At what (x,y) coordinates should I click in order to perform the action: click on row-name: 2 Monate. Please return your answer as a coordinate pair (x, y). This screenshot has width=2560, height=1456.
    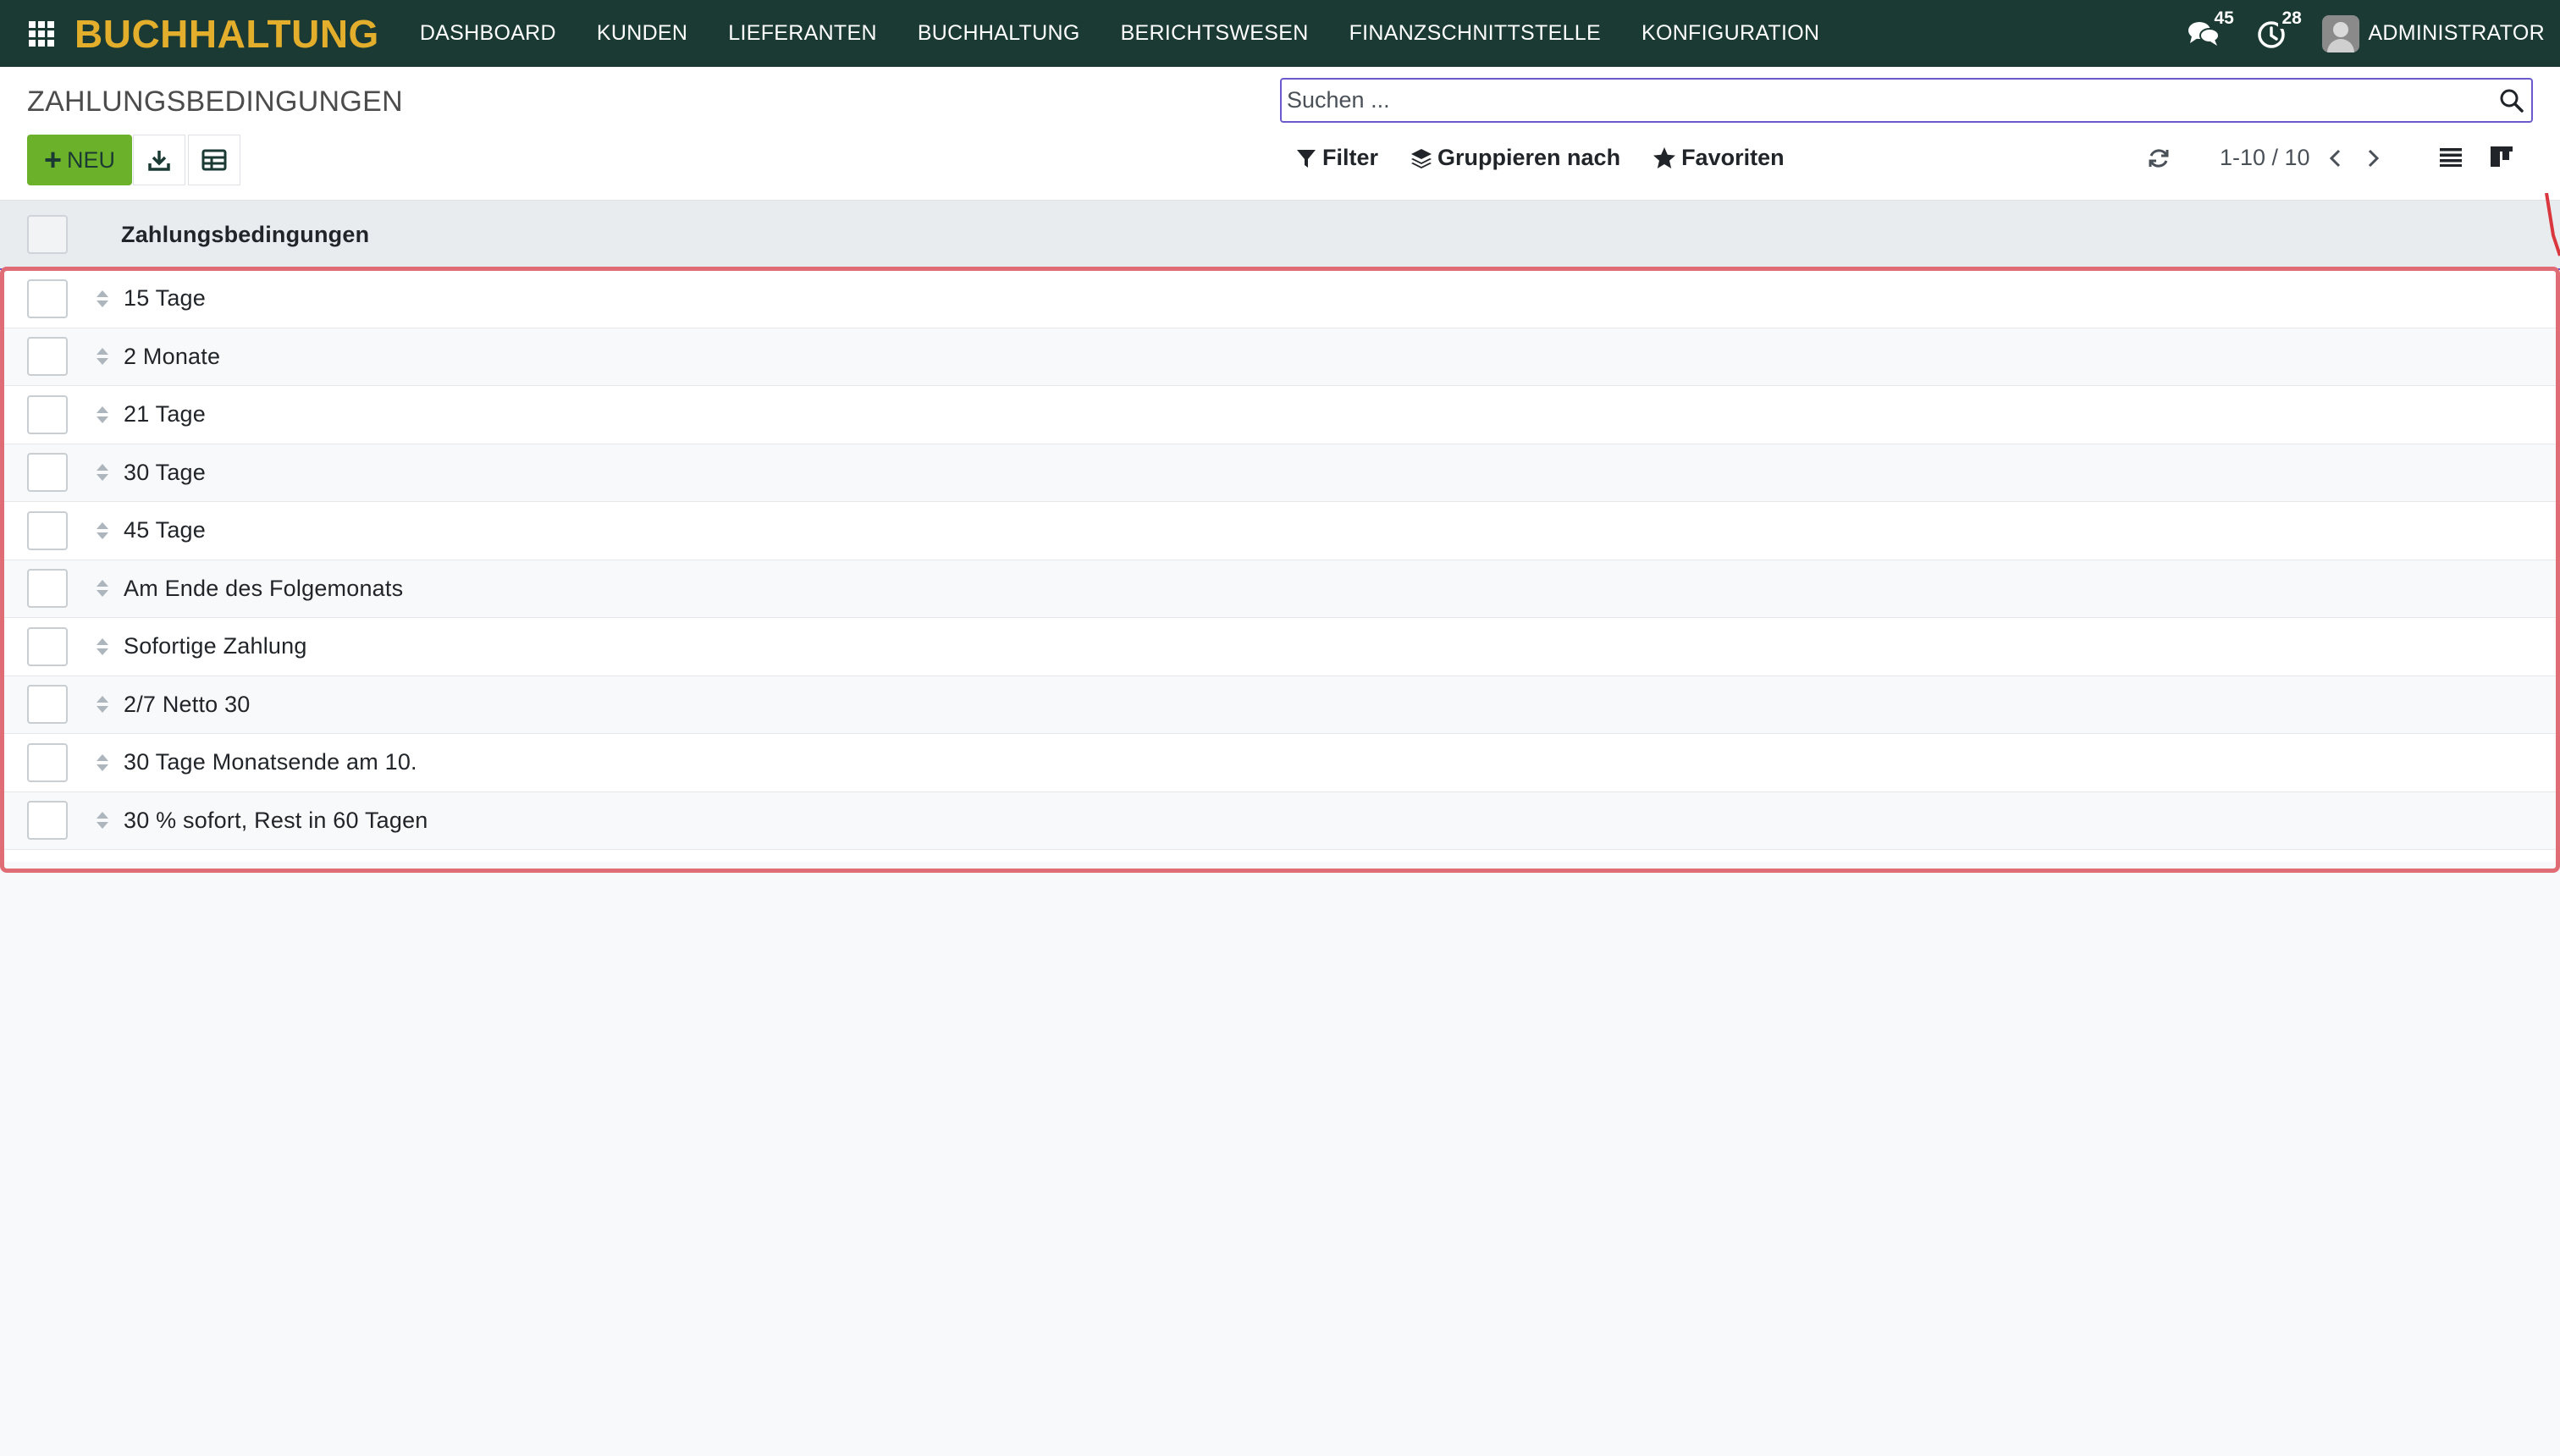
    Looking at the image, I should click on (172, 356).